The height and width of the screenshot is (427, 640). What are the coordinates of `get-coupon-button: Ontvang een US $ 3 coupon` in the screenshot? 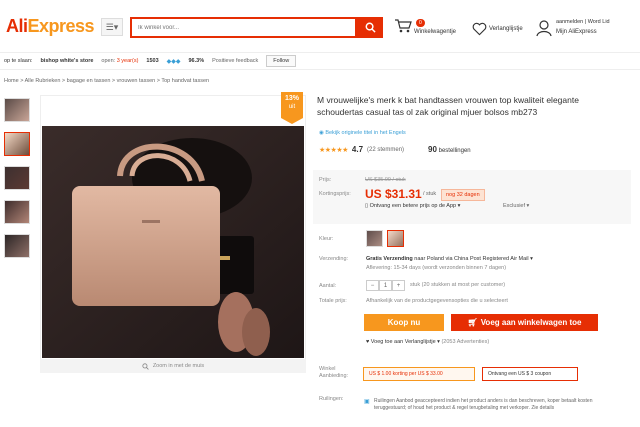 It's located at (530, 374).